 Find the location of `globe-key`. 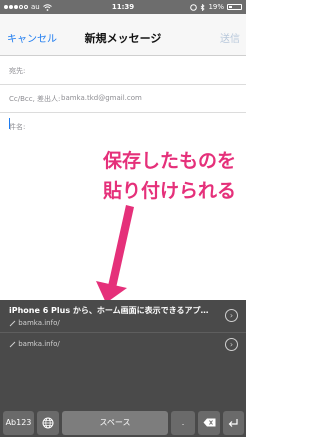

globe-key is located at coordinates (48, 423).